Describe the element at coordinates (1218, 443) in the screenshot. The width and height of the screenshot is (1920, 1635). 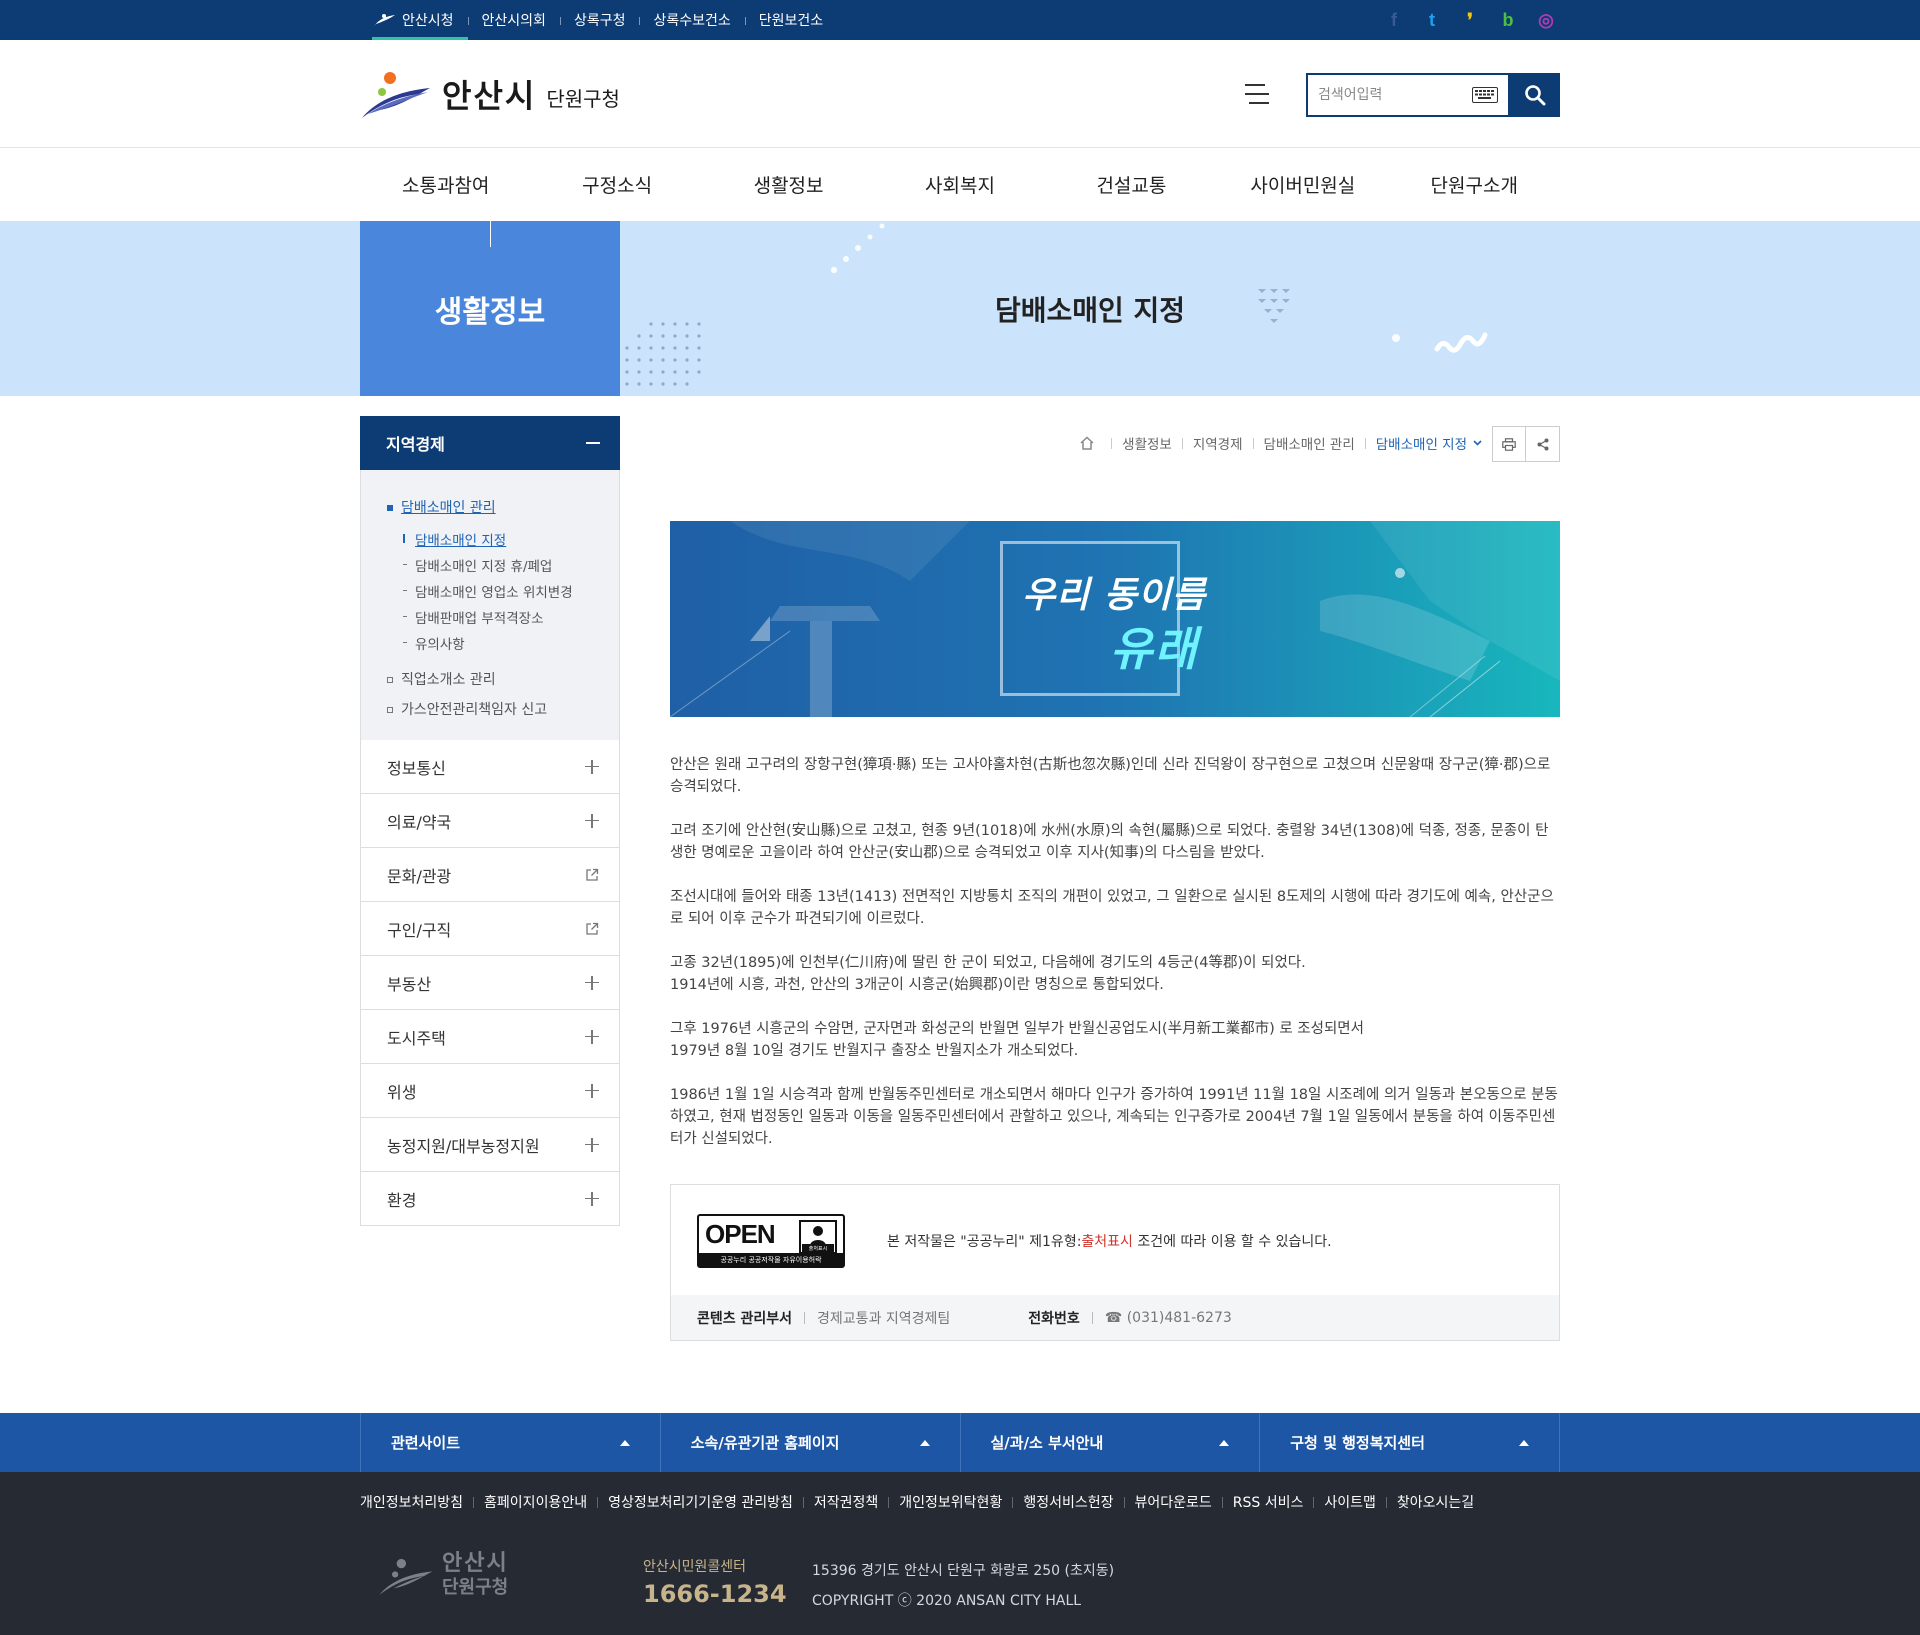
I see `breadcrumb-item: 지역경제` at that location.